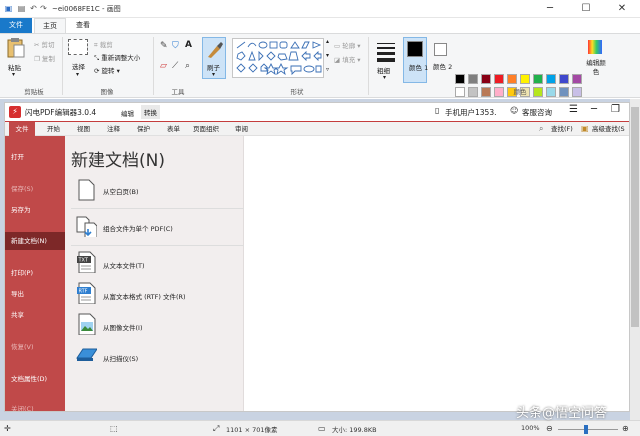 The width and height of the screenshot is (640, 436). What do you see at coordinates (550, 9) in the screenshot?
I see `minimize-button: ─` at bounding box center [550, 9].